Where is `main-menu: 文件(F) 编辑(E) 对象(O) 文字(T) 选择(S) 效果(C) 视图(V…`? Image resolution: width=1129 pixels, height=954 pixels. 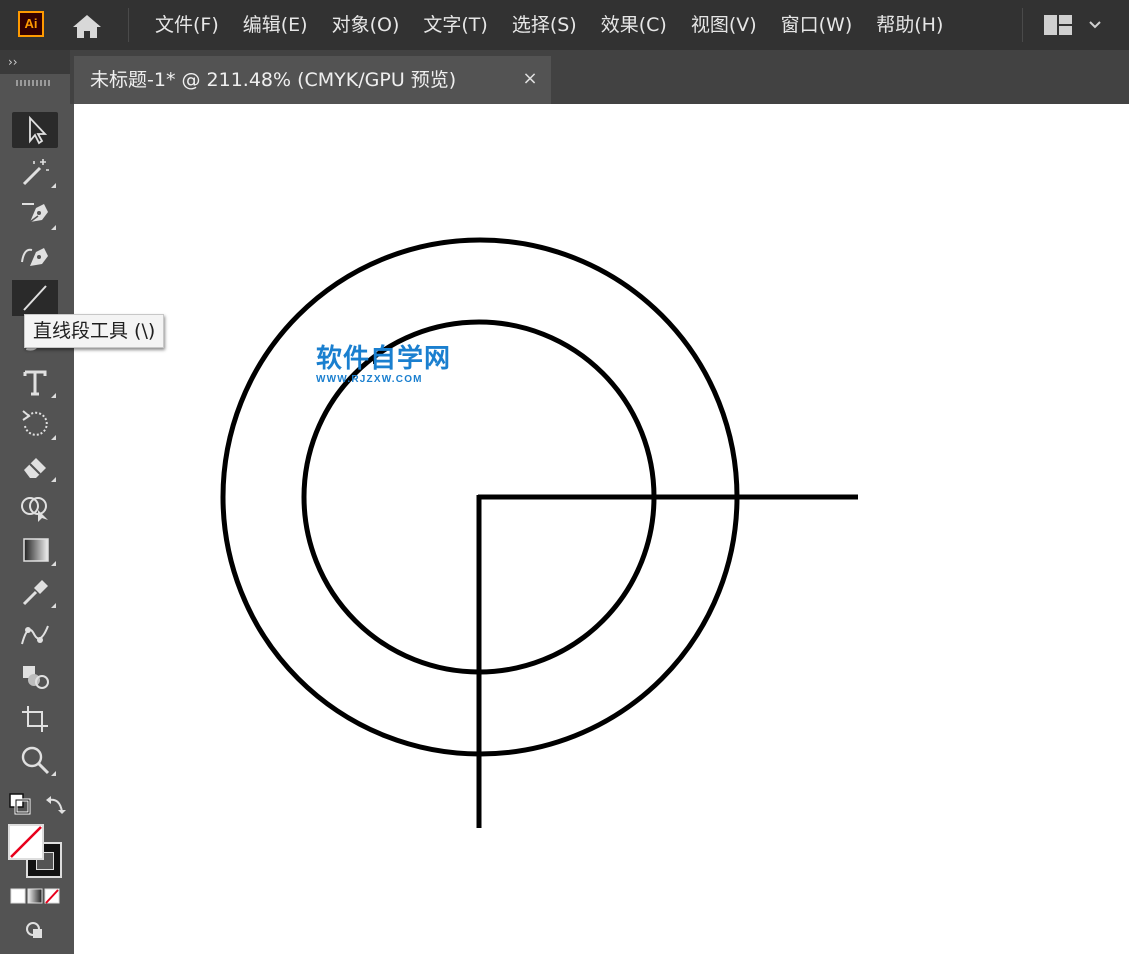 main-menu: 文件(F) 编辑(E) 对象(O) 文字(T) 选择(S) 效果(C) 视图(V… is located at coordinates (549, 25).